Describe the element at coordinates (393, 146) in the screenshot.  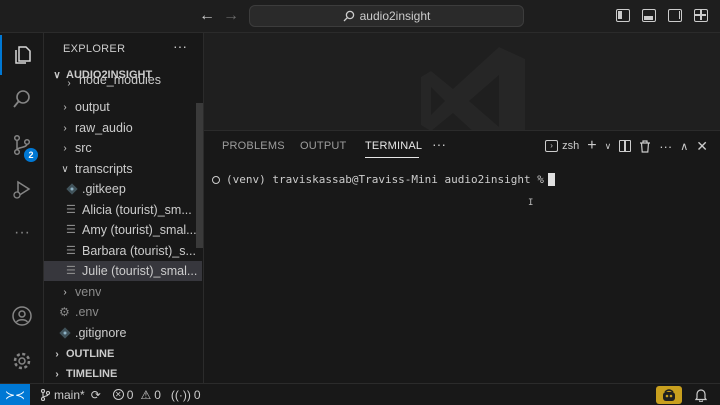
I see `tab-terminal: TERMINAL` at that location.